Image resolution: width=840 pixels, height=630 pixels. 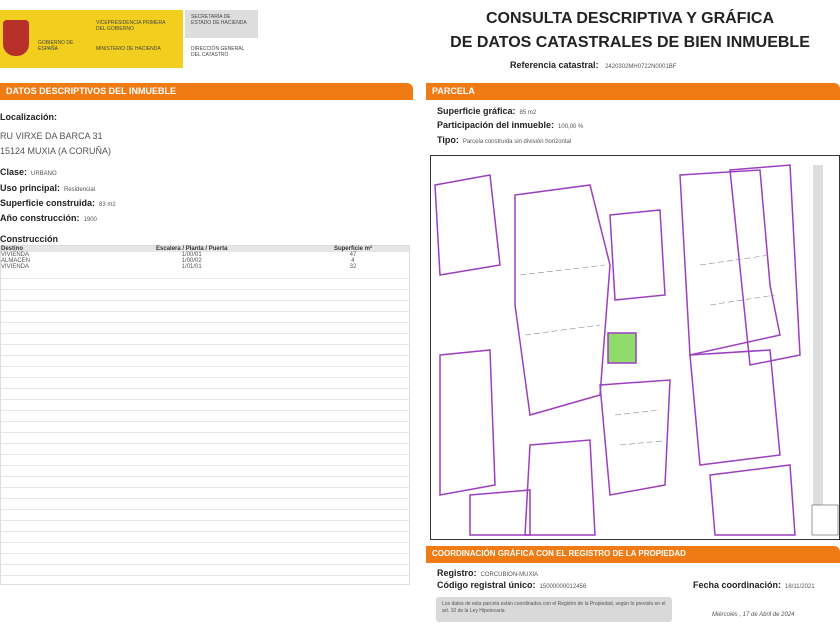 What do you see at coordinates (56, 151) in the screenshot?
I see `loc-line2: 15124 MUXIA (A CORUÑA)` at bounding box center [56, 151].